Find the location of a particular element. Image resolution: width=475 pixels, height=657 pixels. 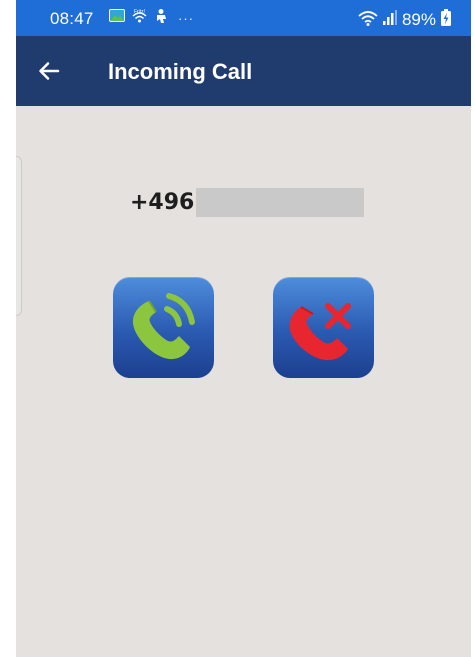

page-title: Incoming Call is located at coordinates (180, 71).